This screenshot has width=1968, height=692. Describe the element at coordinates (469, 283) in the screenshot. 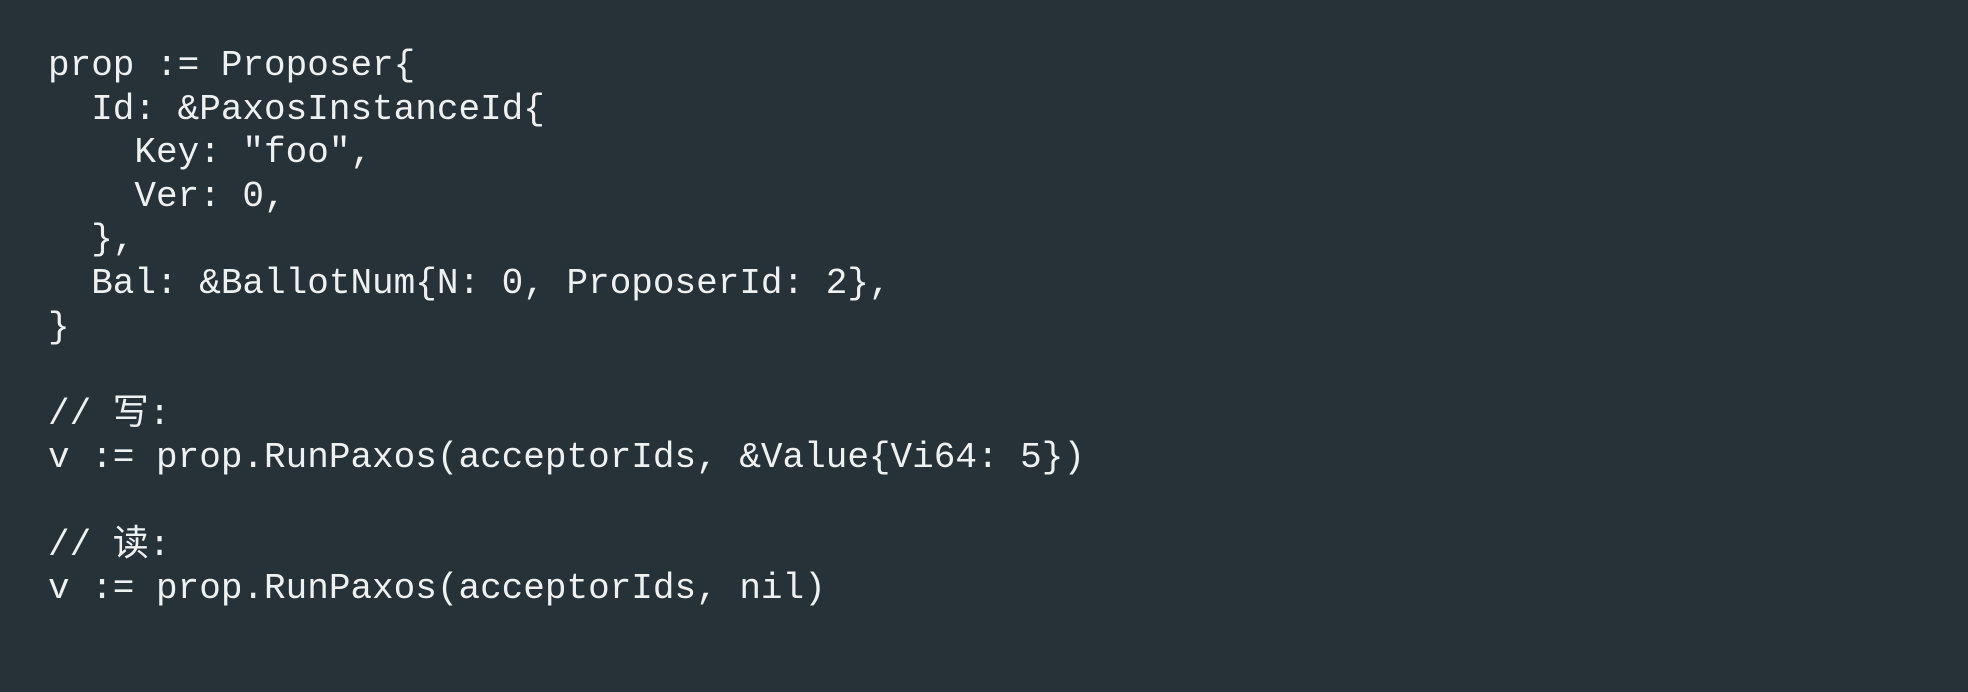

I see `code-line-6: Bal: &BallotNum{N: 0, ProposerId: 2},` at that location.